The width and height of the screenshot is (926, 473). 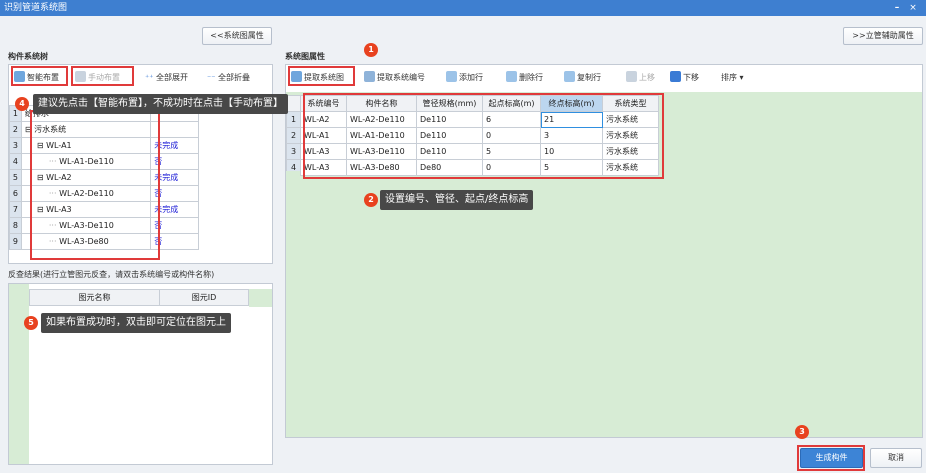 What do you see at coordinates (140, 374) in the screenshot?
I see `result-panel: 图元名称 图元ID` at bounding box center [140, 374].